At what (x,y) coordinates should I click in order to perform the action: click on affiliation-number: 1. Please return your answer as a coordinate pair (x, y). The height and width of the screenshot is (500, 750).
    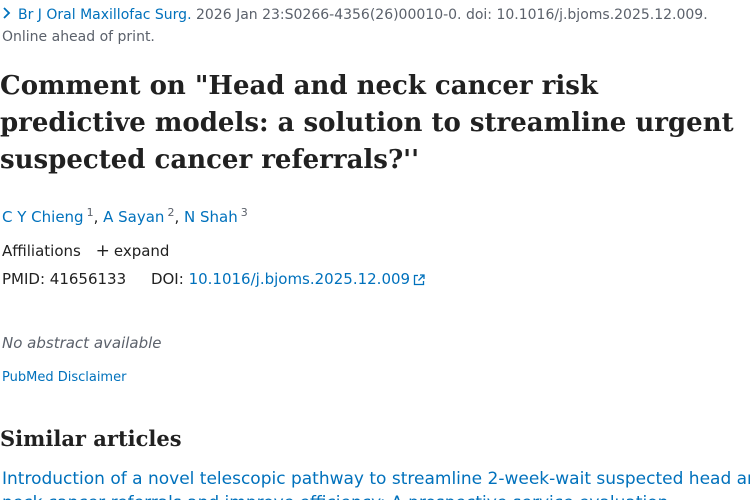
    Looking at the image, I should click on (90, 212).